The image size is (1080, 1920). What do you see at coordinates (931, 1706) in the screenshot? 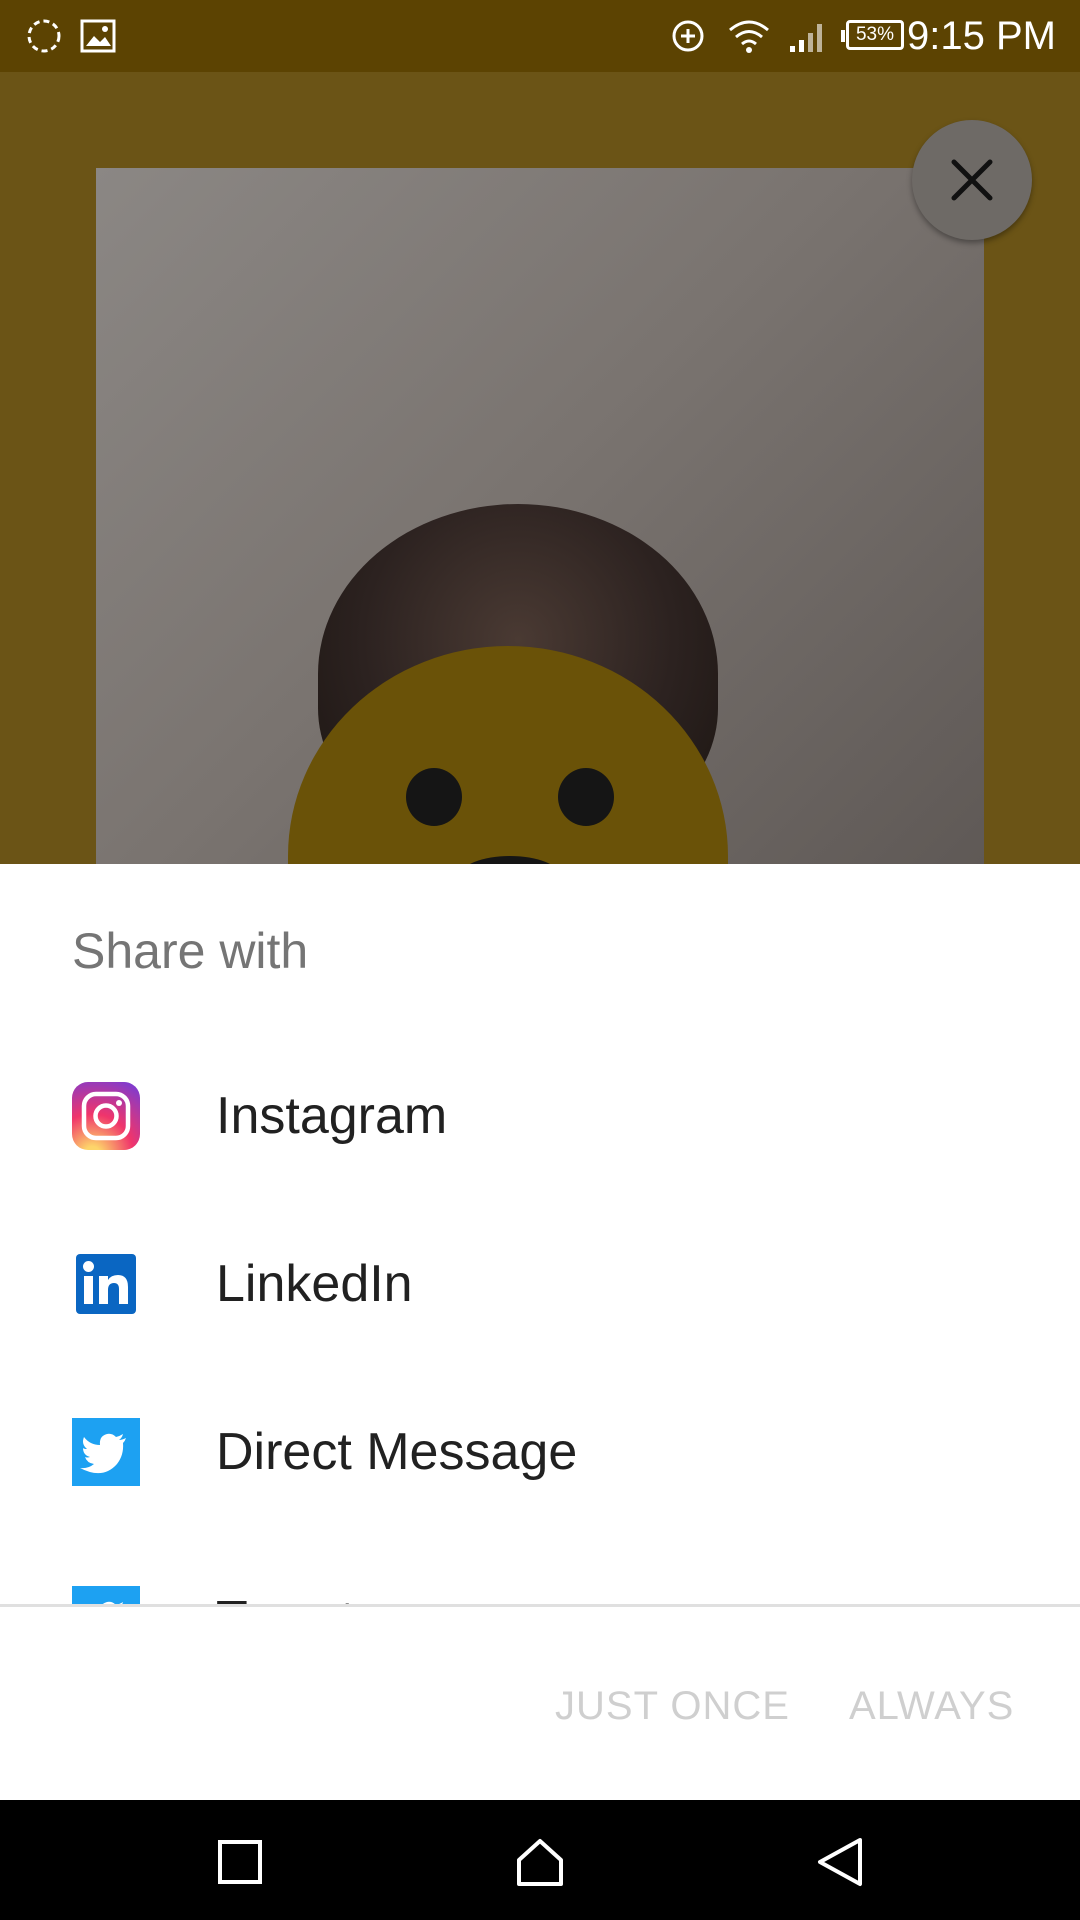
I see `always-button: ALWAYS` at bounding box center [931, 1706].